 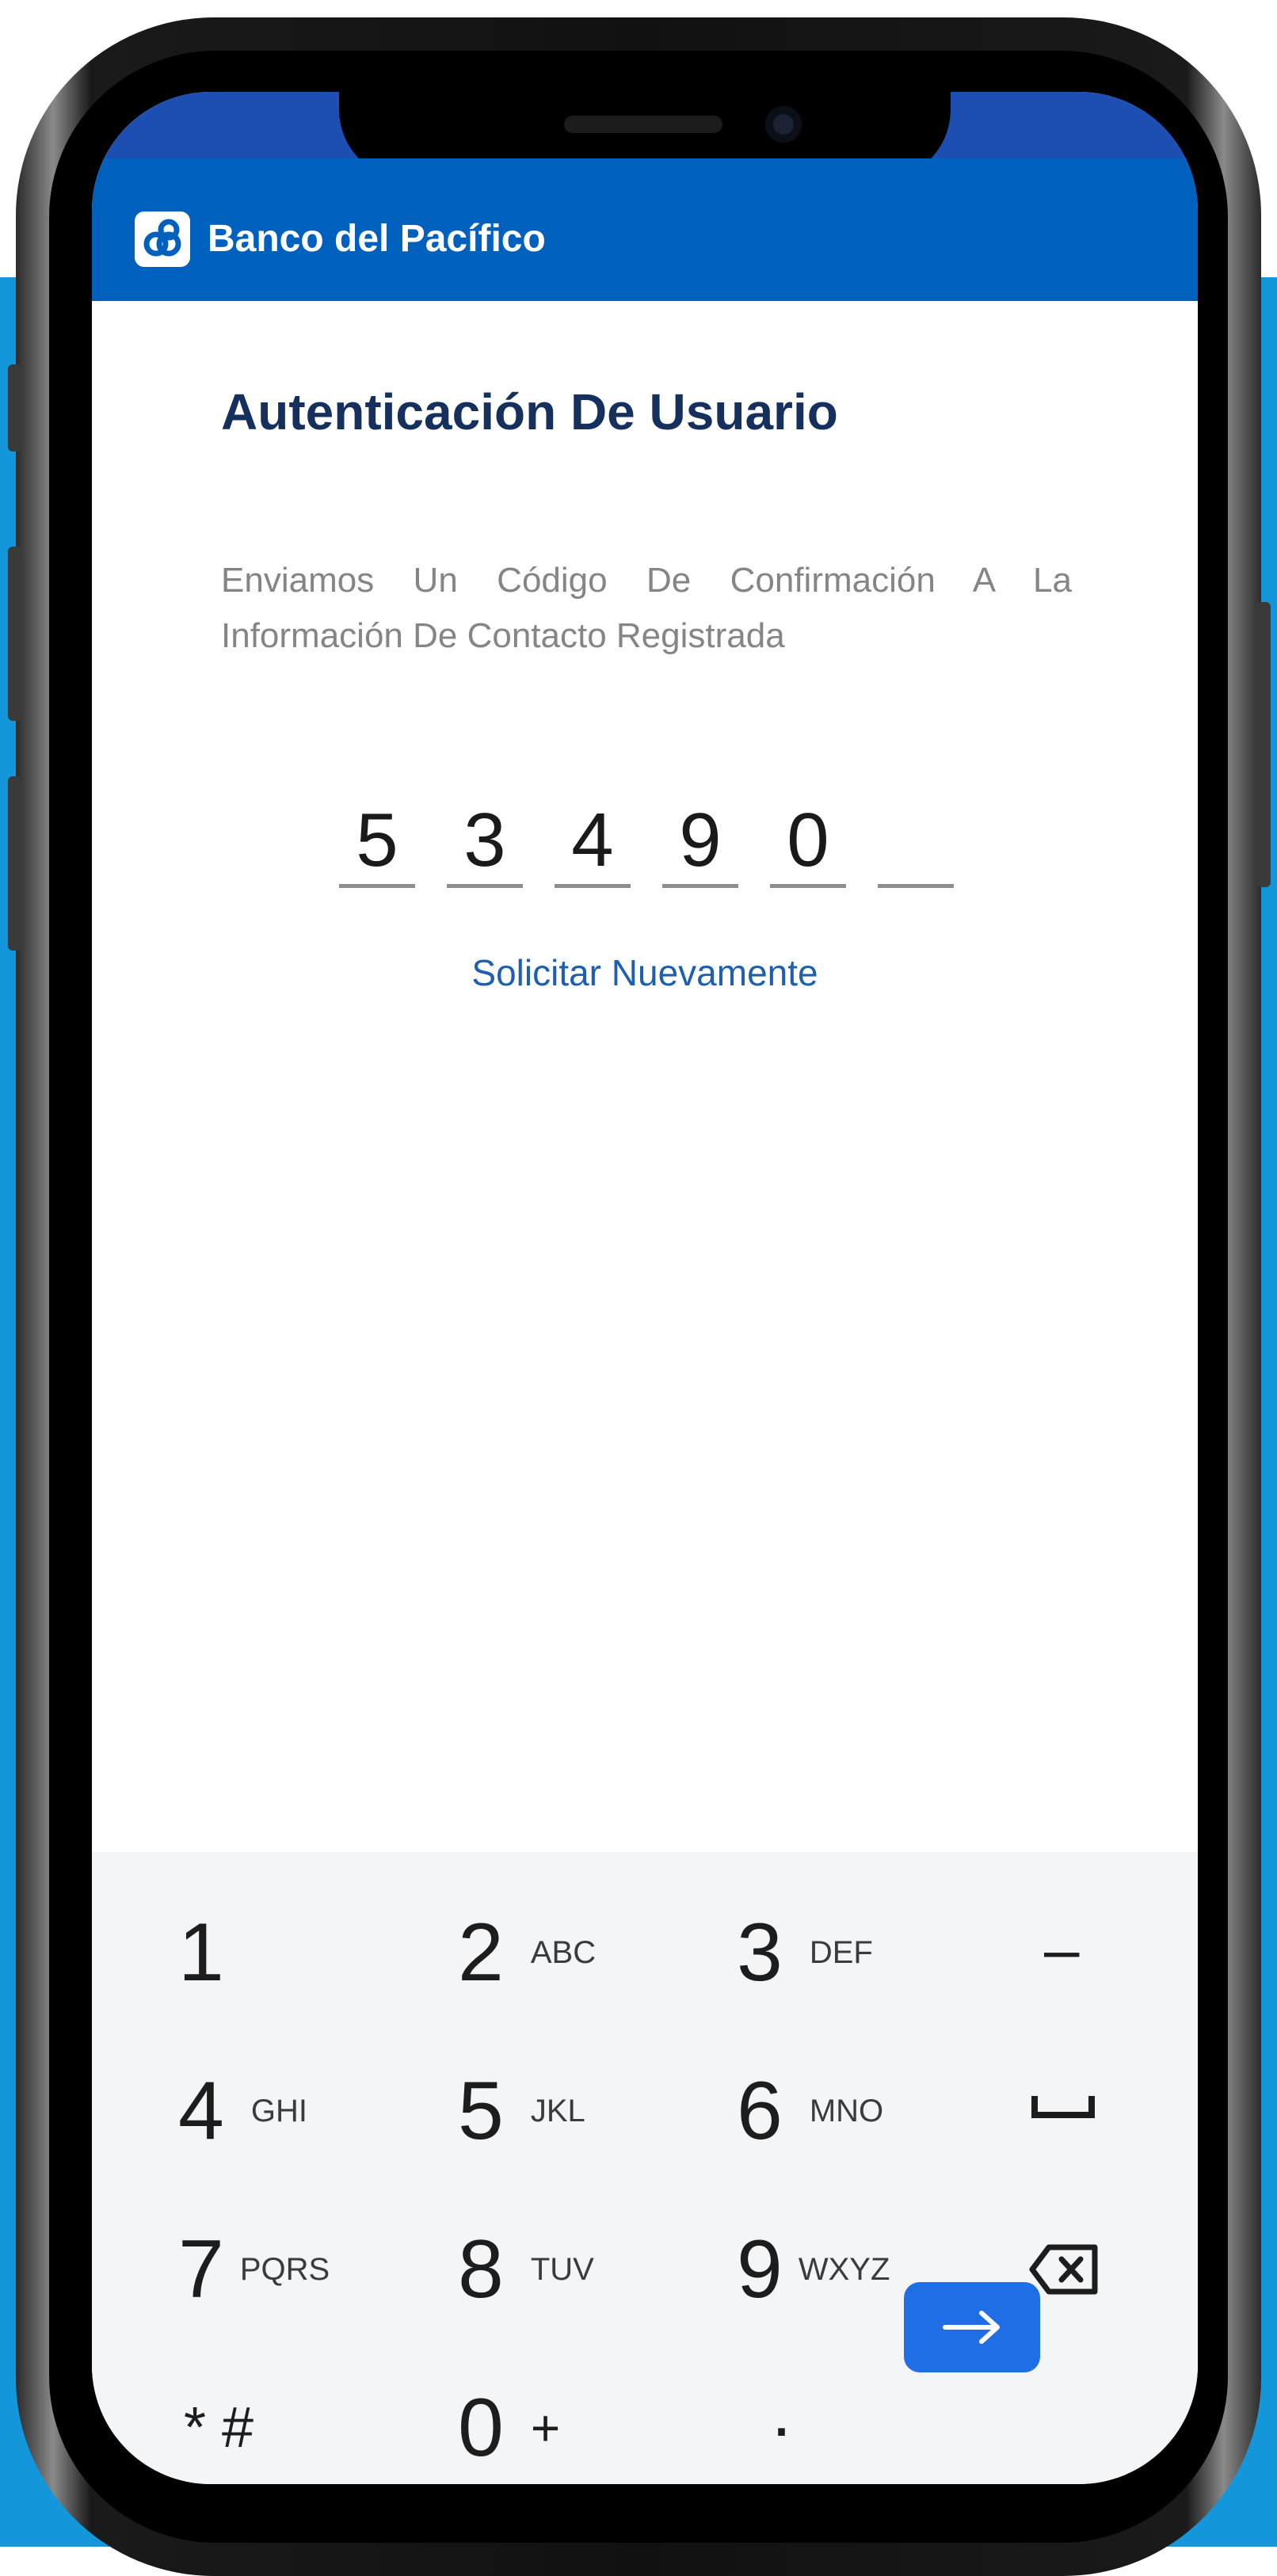 I want to click on key-6-letters: MNO, so click(x=846, y=2111).